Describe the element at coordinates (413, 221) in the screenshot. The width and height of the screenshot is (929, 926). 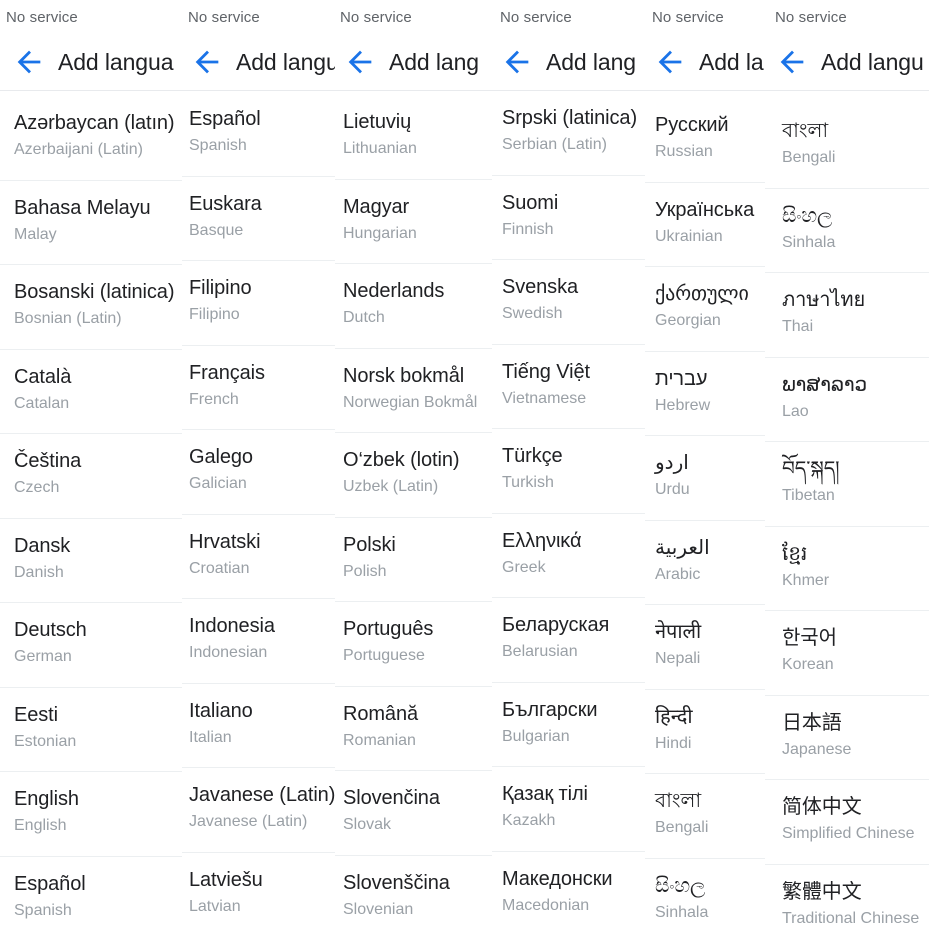
I see `language-list-item: Magyar Hungarian` at that location.